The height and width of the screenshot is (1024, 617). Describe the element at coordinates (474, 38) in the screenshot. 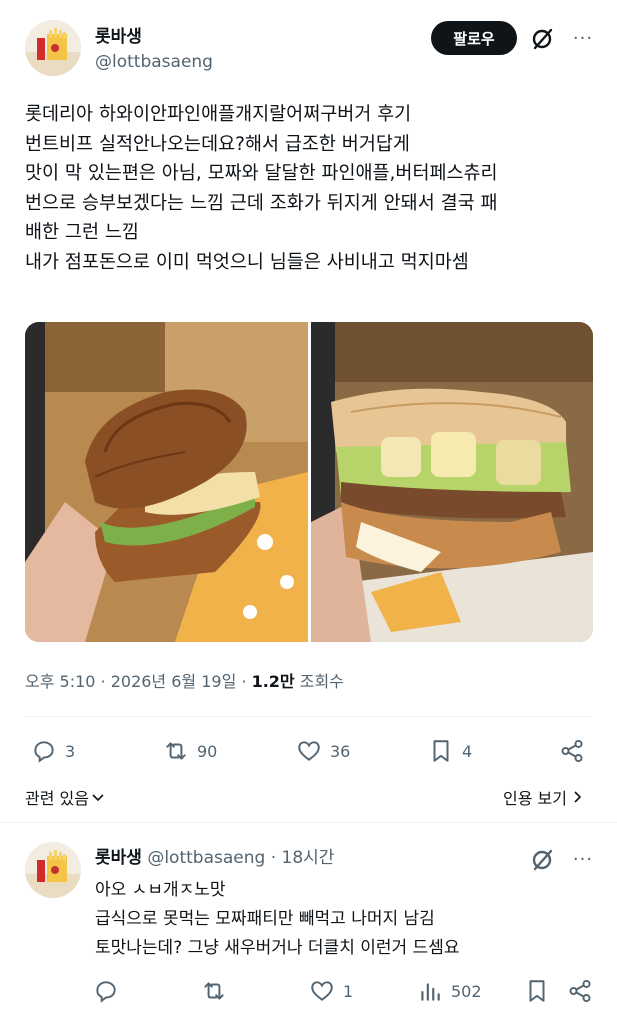

I see `follow-button: 팔로우` at that location.